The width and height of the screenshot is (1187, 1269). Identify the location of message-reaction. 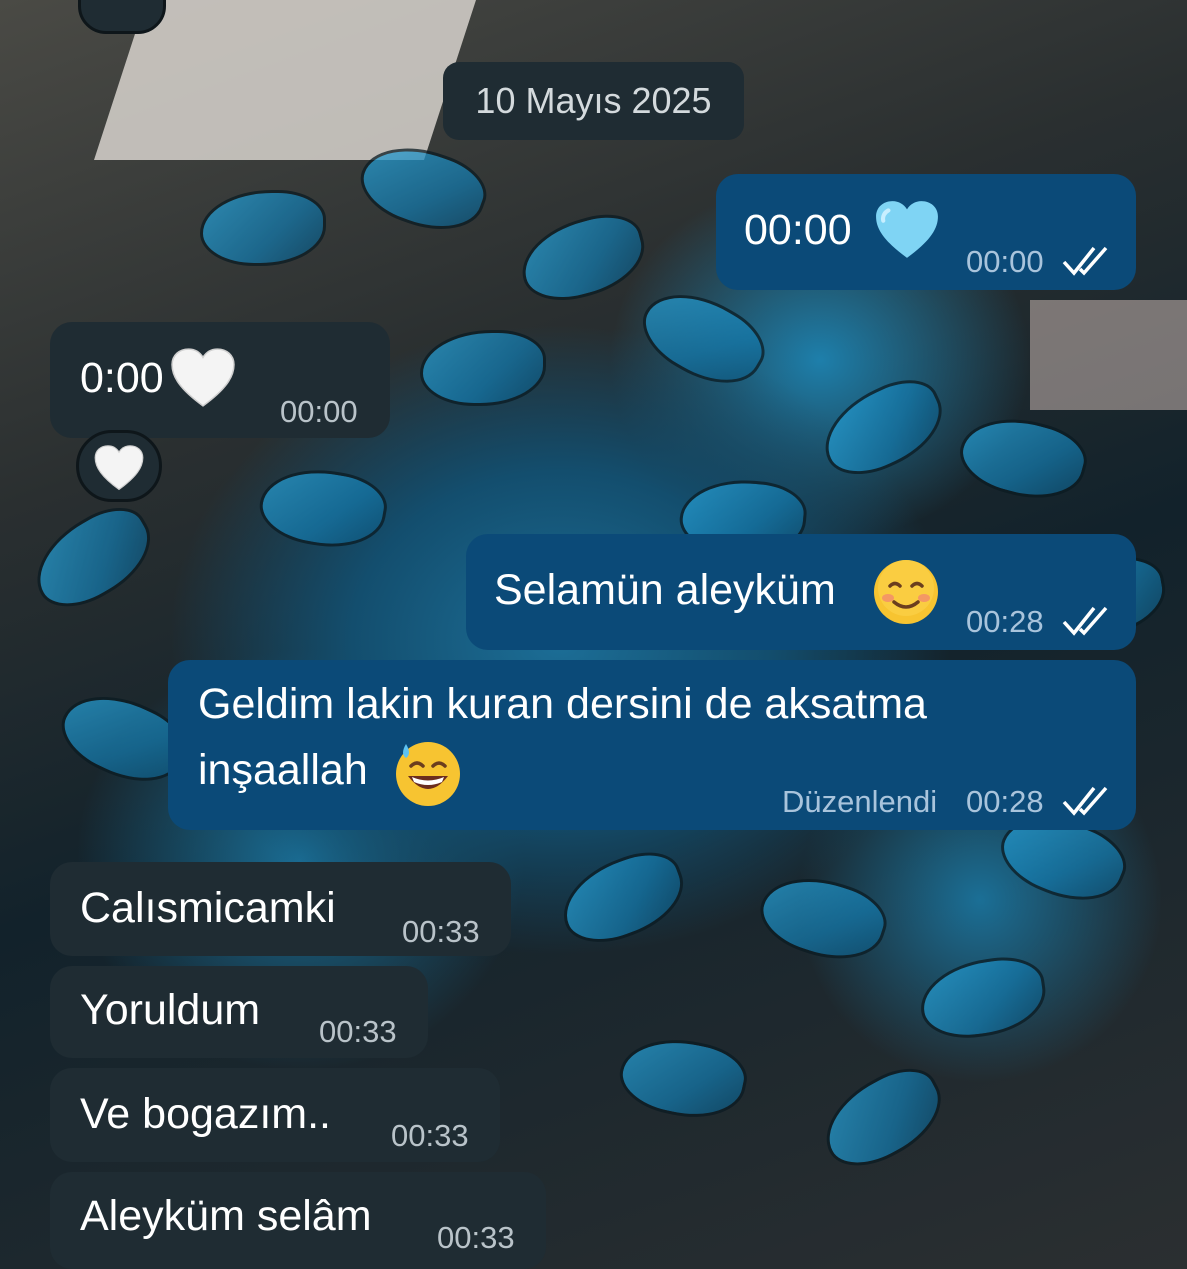
(119, 466).